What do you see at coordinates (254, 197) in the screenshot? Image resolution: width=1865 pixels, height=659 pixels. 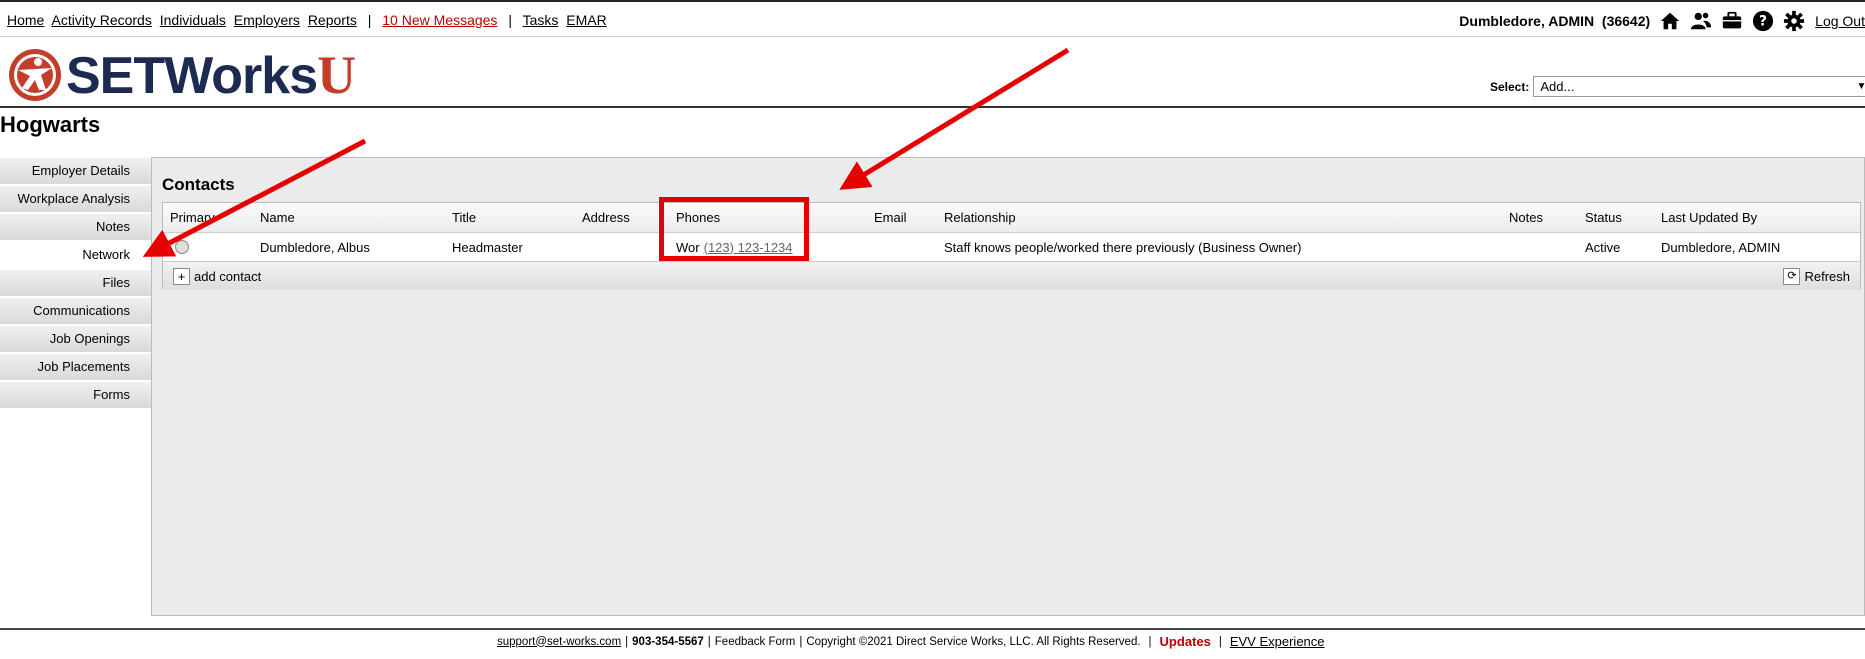 I see `arrow-to-network` at bounding box center [254, 197].